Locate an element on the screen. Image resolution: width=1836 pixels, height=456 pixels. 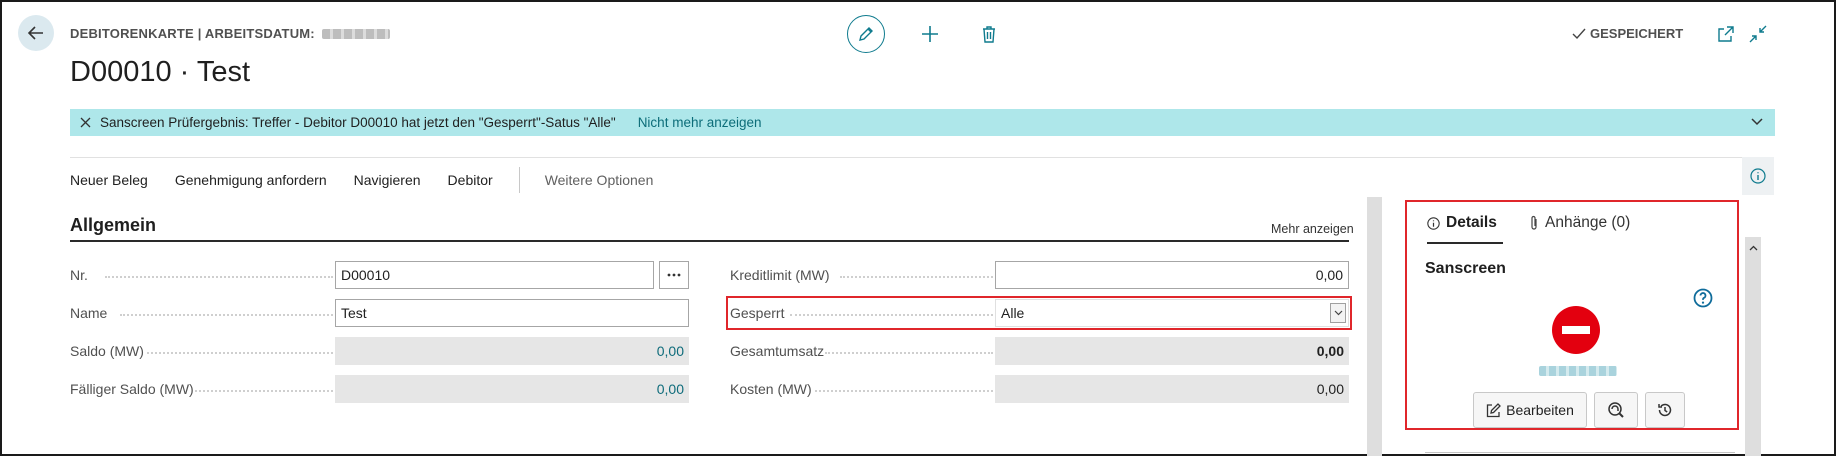
screen-button is located at coordinates (1616, 410).